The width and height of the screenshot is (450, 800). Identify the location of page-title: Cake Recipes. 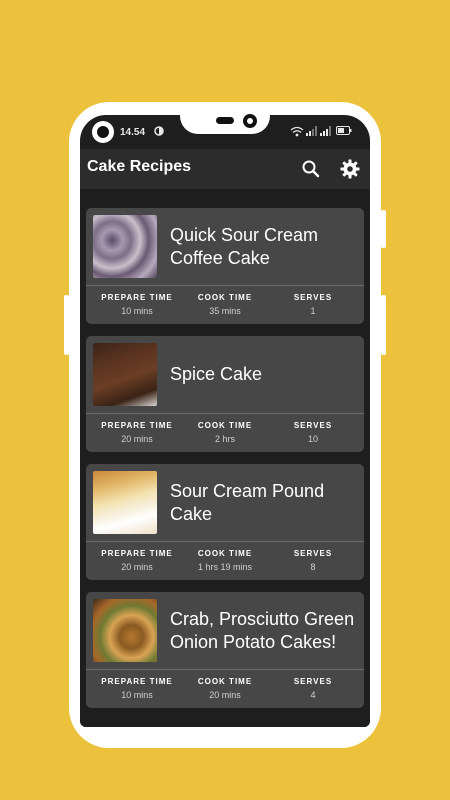
(139, 166).